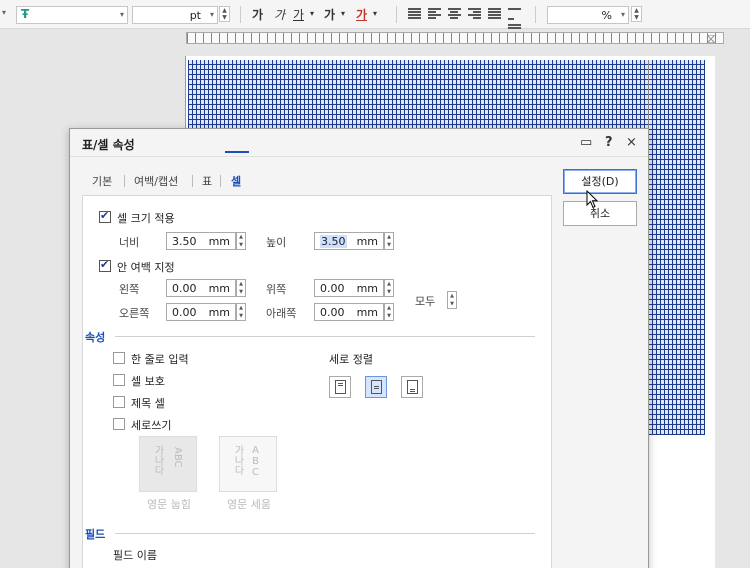  Describe the element at coordinates (514, 18) in the screenshot. I see `align-divide-icon` at that location.